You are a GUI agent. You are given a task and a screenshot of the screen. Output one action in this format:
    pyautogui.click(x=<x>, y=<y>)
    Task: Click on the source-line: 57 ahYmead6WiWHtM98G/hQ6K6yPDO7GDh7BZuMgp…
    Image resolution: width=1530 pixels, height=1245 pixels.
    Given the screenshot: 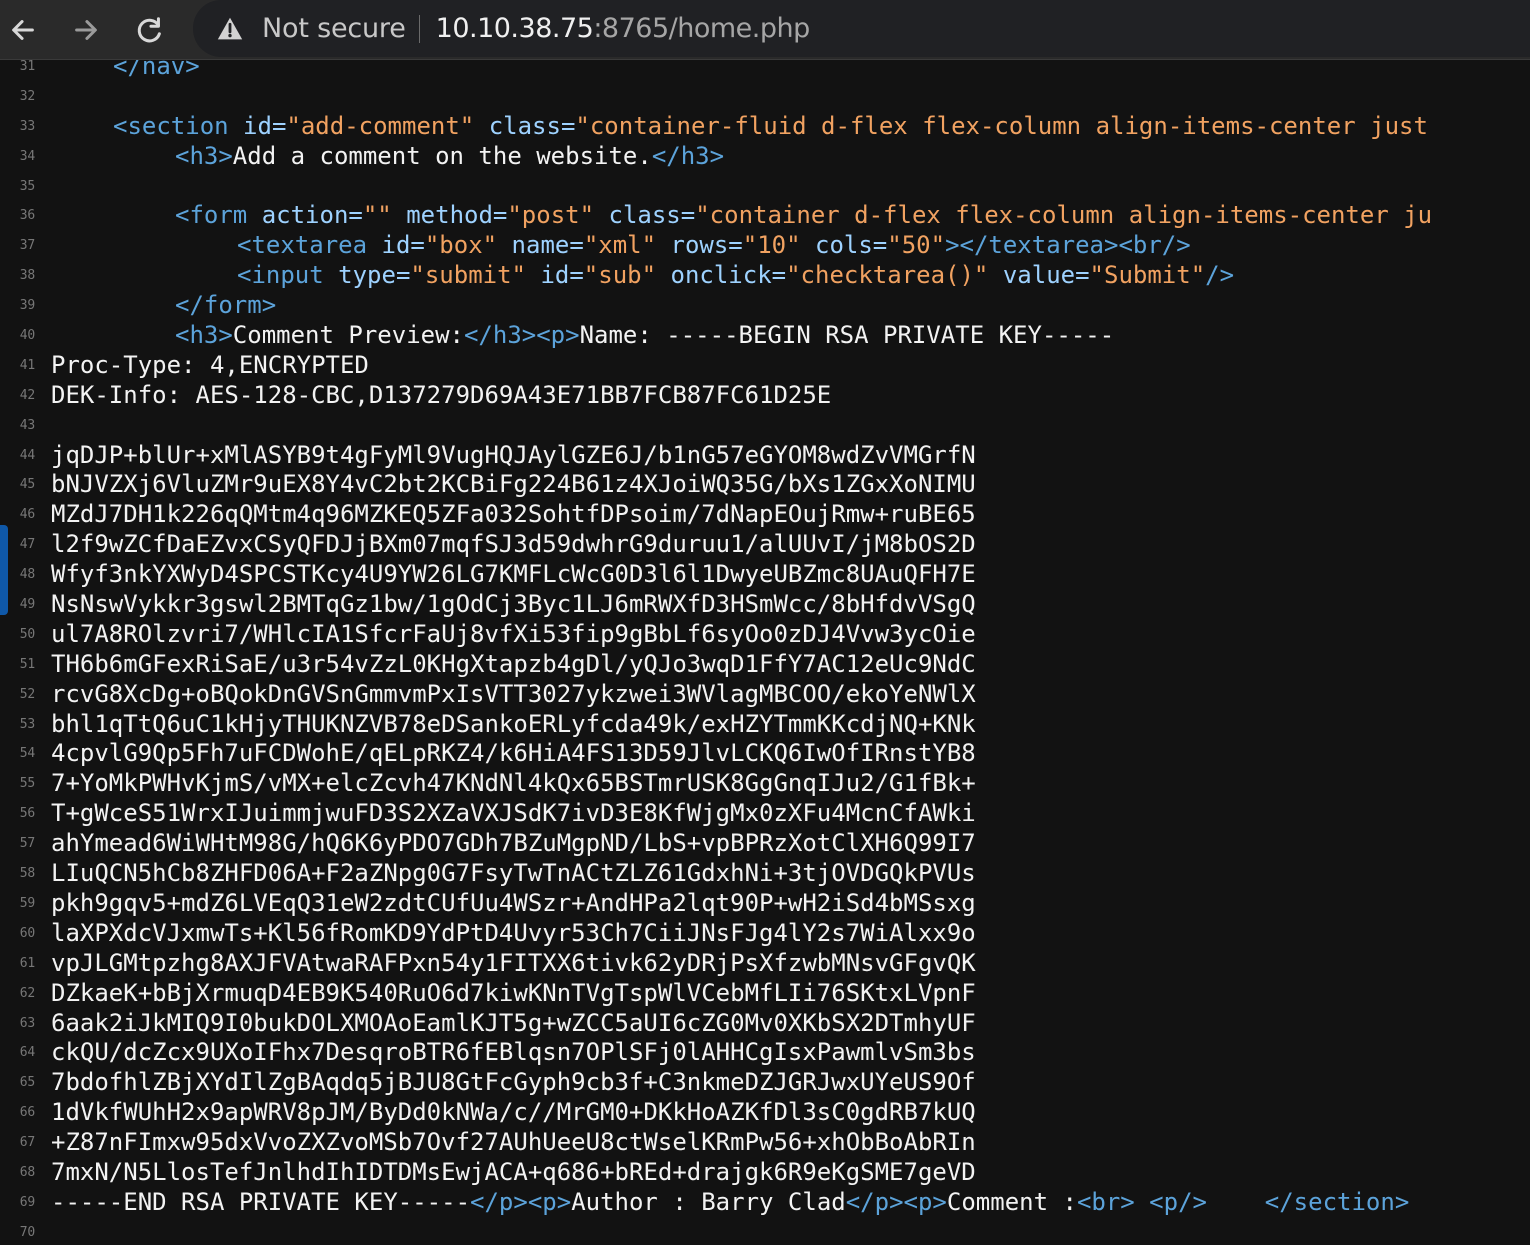 What is the action you would take?
    pyautogui.click(x=765, y=844)
    